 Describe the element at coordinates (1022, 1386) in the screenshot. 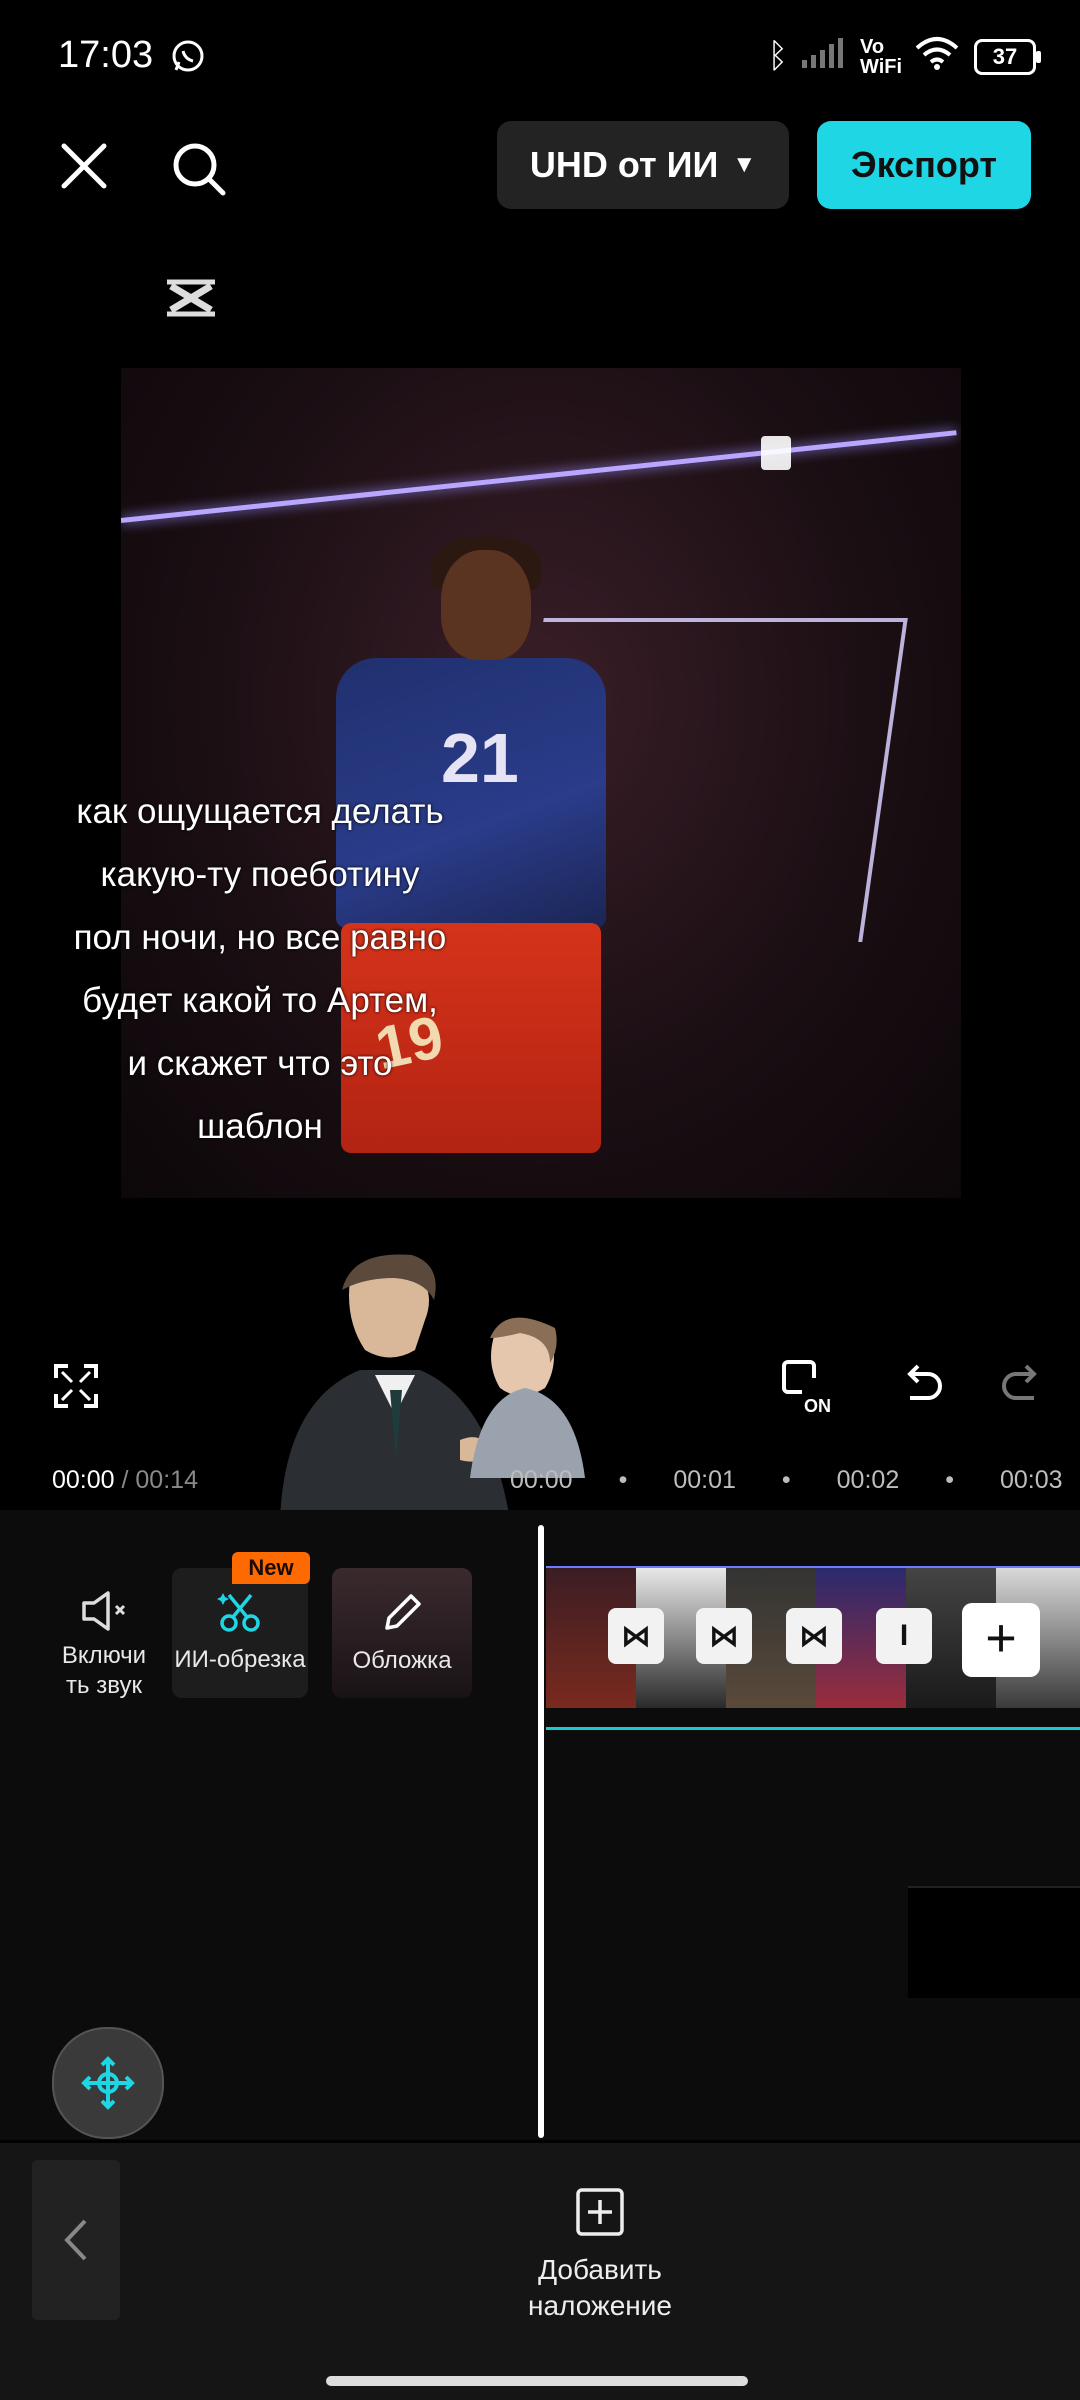

I see `redo-icon` at that location.